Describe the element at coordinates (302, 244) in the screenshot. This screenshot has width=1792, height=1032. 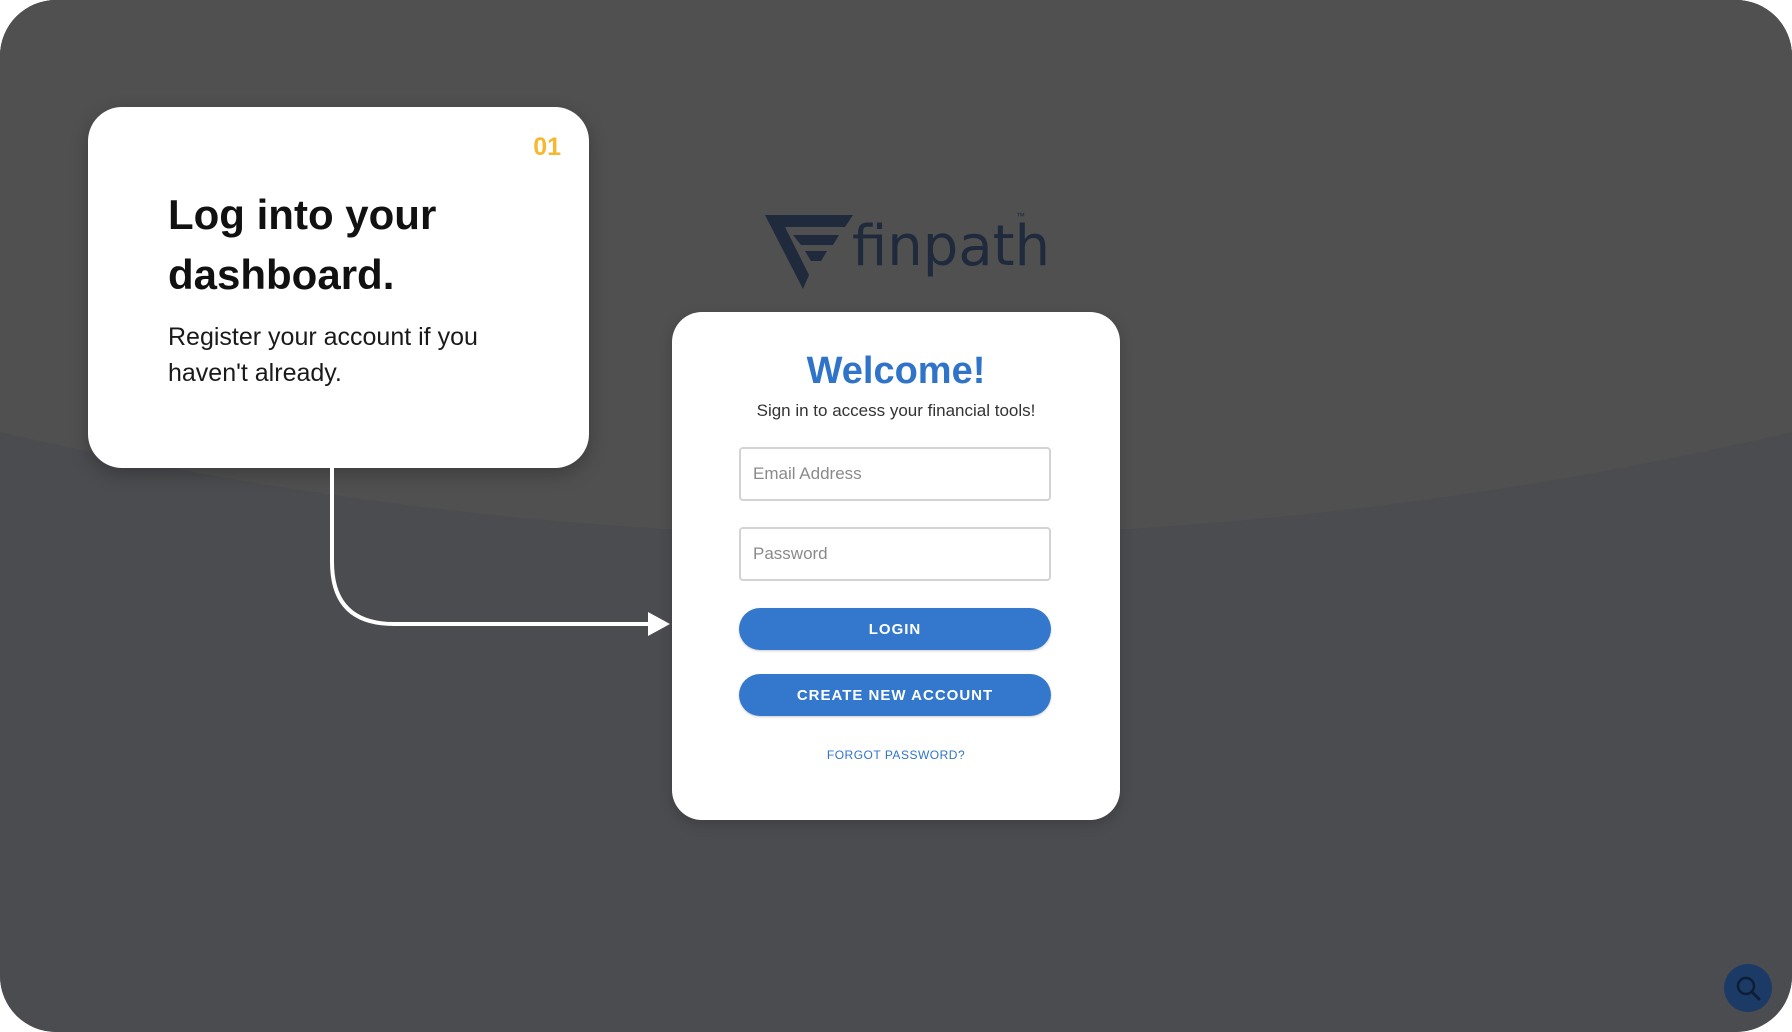
I see `step-title: Log into your dashboard.` at that location.